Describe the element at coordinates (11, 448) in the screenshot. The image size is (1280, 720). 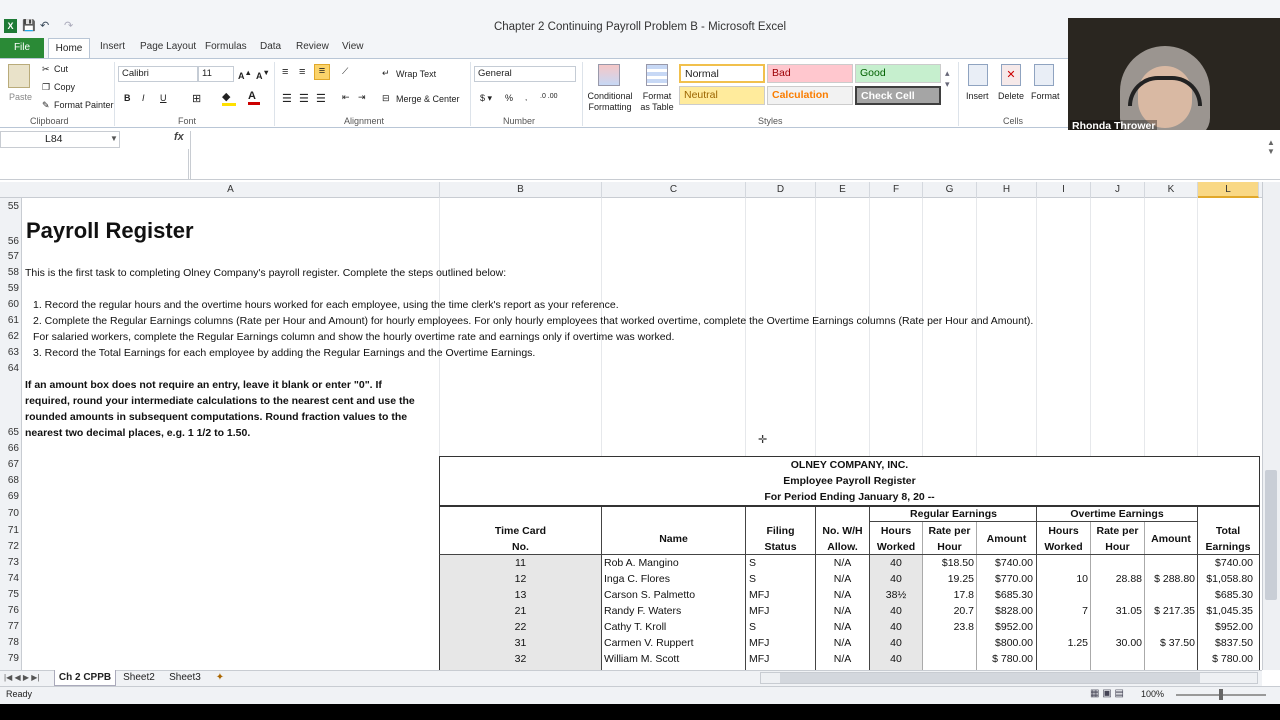
I see `row-number: 66` at that location.